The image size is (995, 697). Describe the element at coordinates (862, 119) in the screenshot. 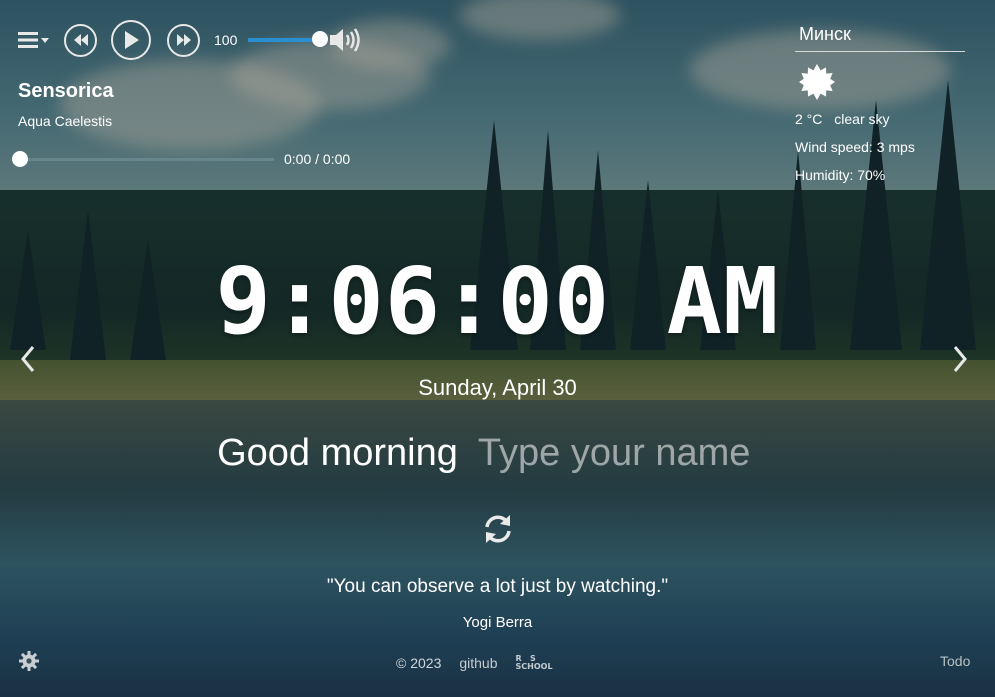

I see `weather-description: clear sky` at that location.